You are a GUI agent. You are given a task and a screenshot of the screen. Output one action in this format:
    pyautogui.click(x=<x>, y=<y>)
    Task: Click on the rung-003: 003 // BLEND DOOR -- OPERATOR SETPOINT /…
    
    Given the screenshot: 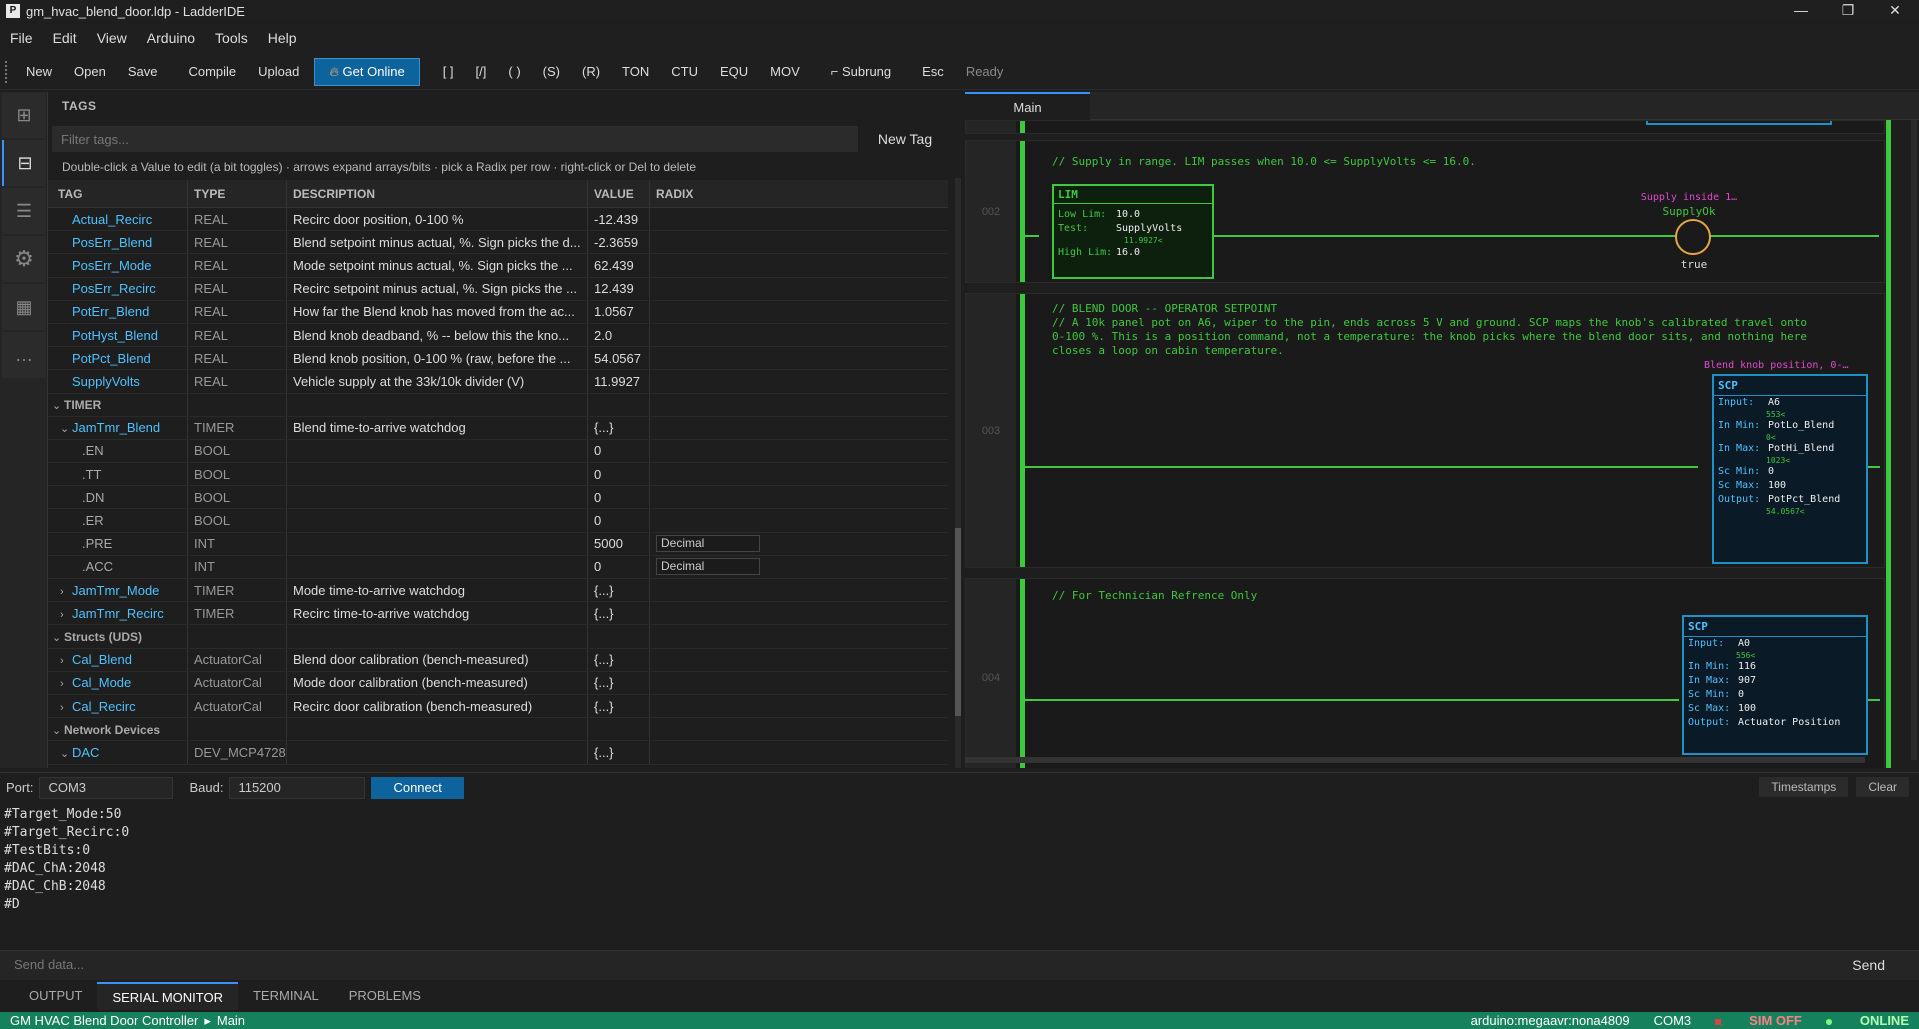 What is the action you would take?
    pyautogui.click(x=1425, y=430)
    